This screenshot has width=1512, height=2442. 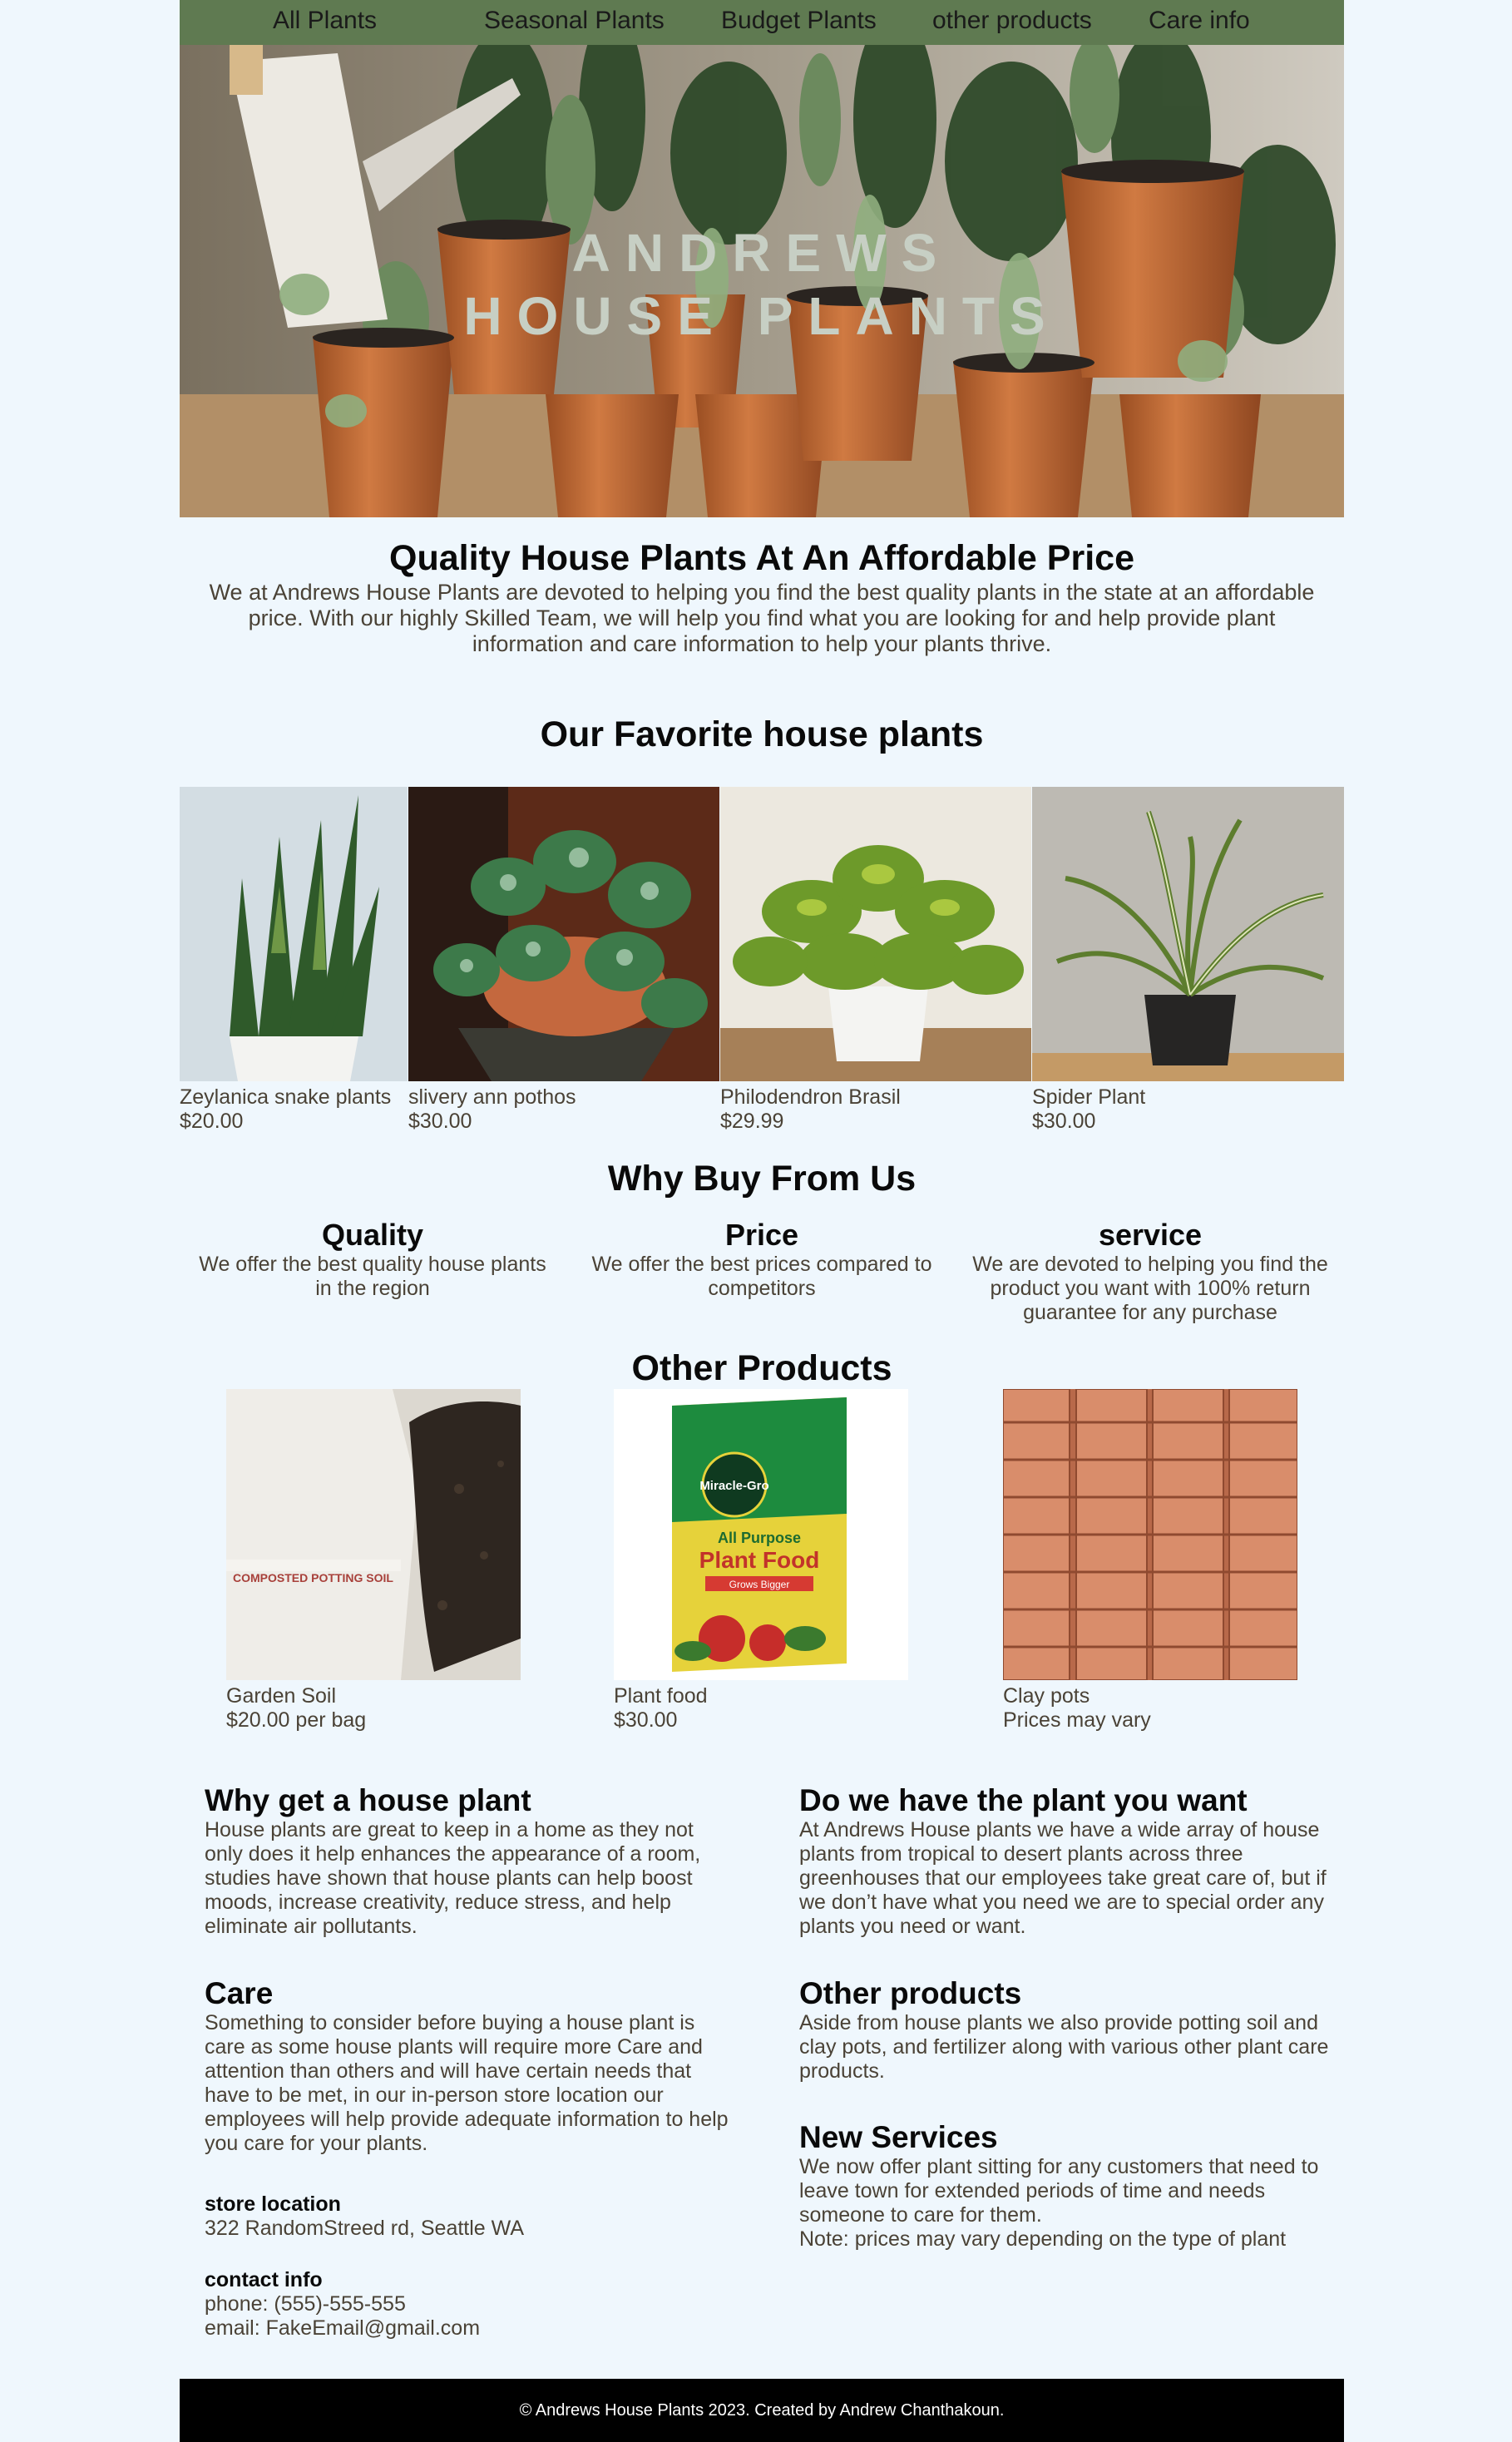 What do you see at coordinates (761, 1235) in the screenshot?
I see `why-col-title: Price` at bounding box center [761, 1235].